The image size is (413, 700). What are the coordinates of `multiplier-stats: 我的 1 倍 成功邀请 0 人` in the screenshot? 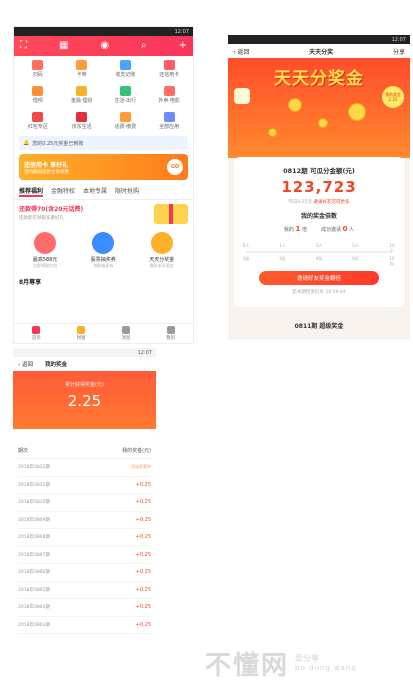 It's located at (319, 229).